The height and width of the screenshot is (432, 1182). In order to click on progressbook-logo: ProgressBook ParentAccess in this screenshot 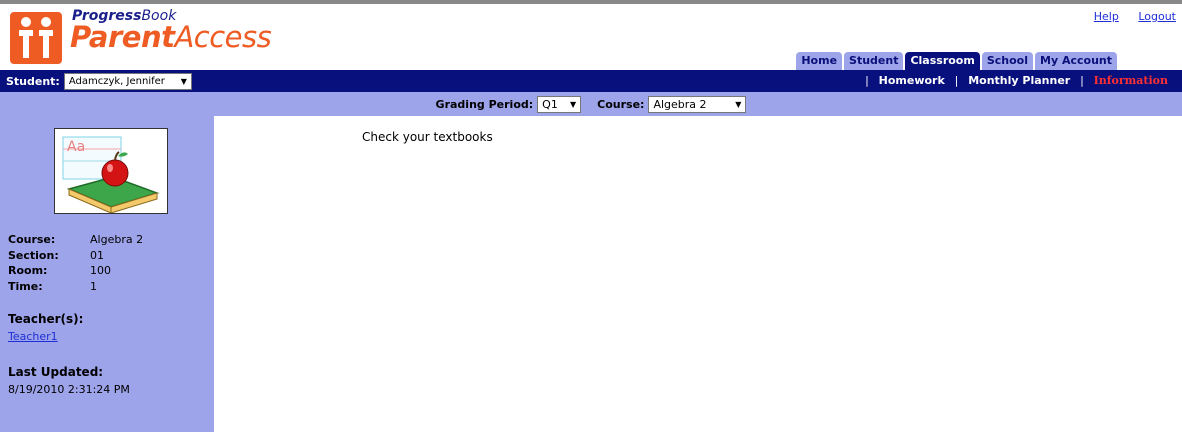, I will do `click(141, 35)`.